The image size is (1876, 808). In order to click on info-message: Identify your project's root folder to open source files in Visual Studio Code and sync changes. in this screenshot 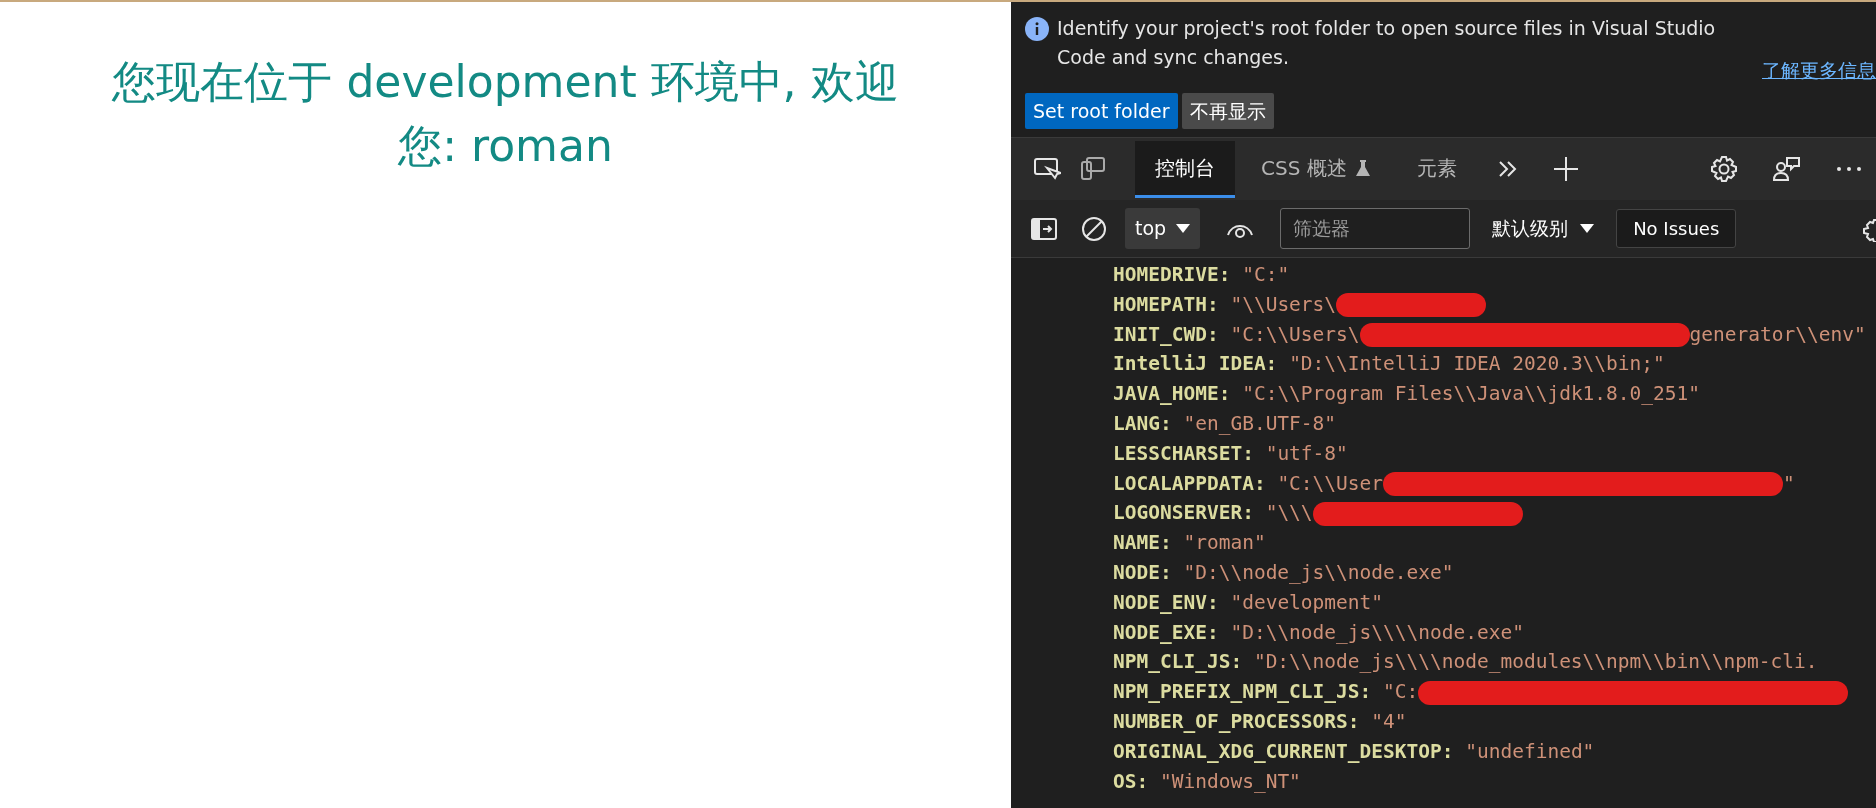, I will do `click(1387, 43)`.